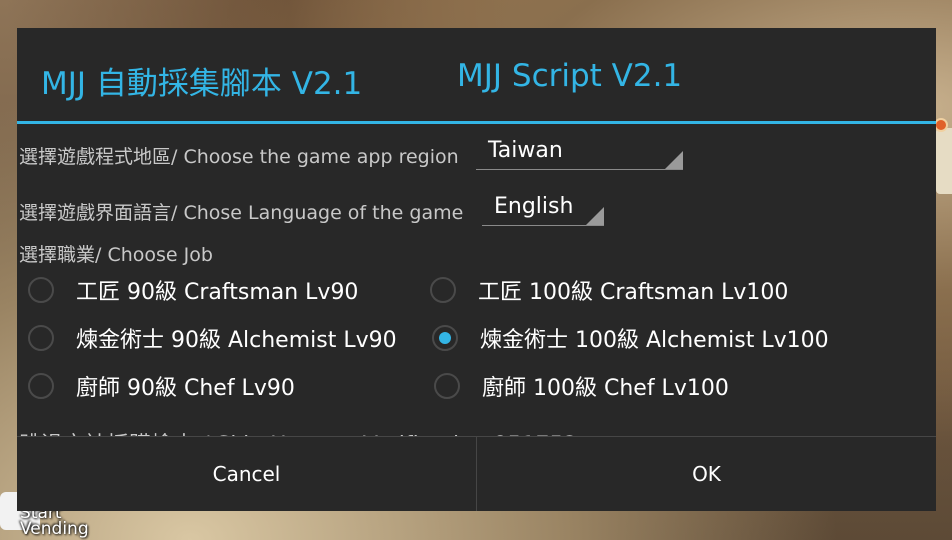 Image resolution: width=952 pixels, height=540 pixels. Describe the element at coordinates (116, 255) in the screenshot. I see `job-label: 選擇職業/ Choose Job` at that location.